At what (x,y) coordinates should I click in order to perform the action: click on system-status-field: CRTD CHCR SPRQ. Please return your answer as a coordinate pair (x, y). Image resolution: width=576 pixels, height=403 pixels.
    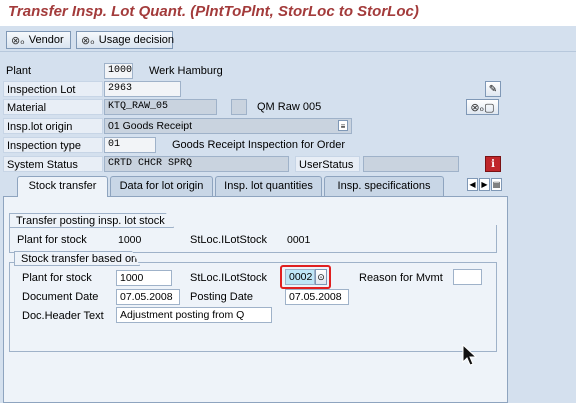
    Looking at the image, I should click on (196, 164).